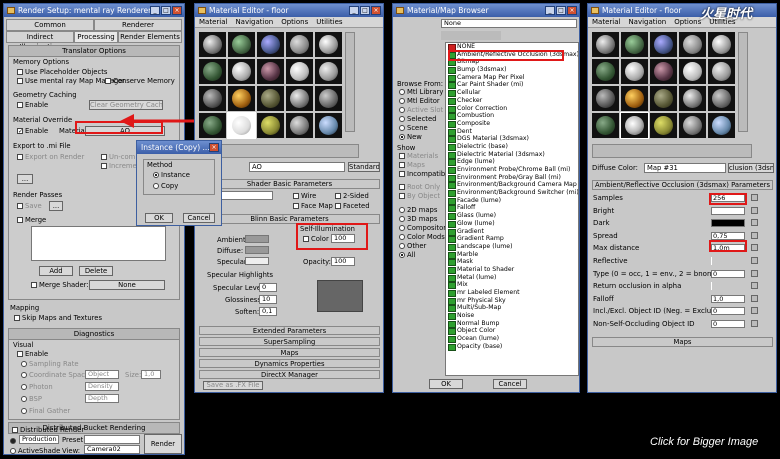 This screenshot has width=780, height=459. Describe the element at coordinates (728, 235) in the screenshot. I see `ao-param-value: 0,75` at that location.